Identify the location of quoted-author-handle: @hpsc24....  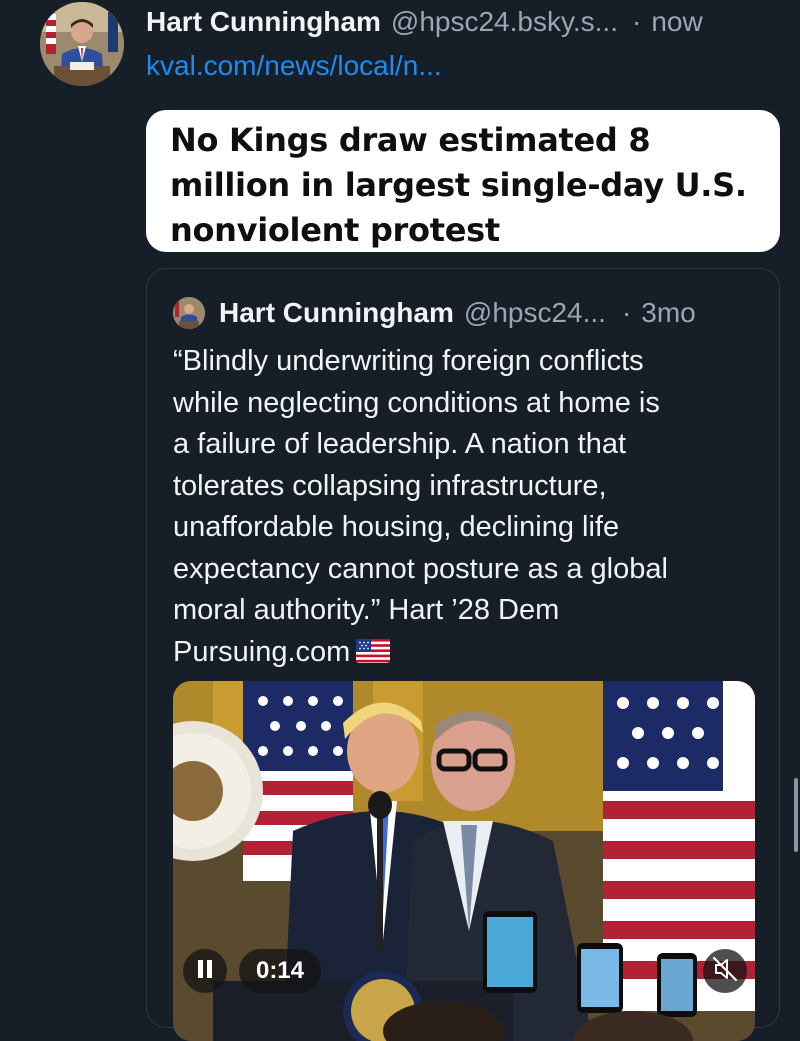
(535, 313).